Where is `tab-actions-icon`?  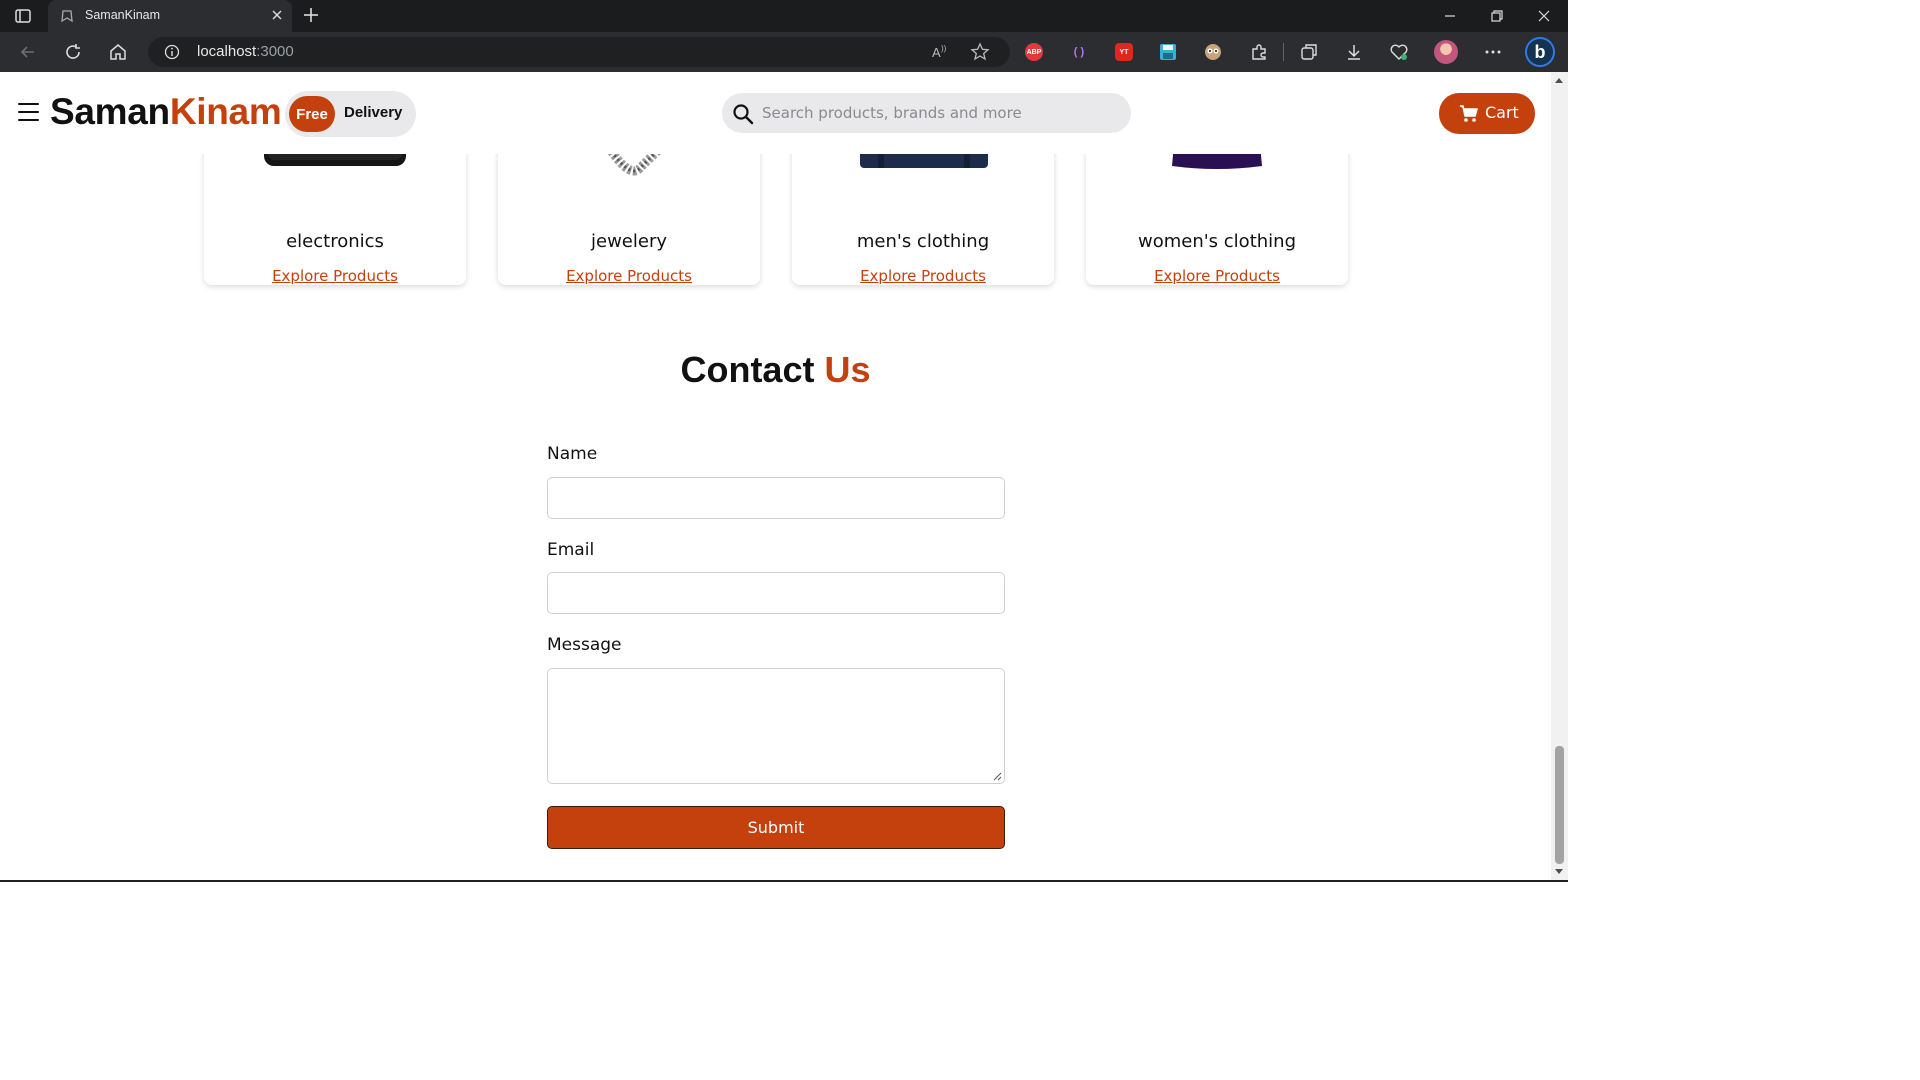 tab-actions-icon is located at coordinates (23, 16).